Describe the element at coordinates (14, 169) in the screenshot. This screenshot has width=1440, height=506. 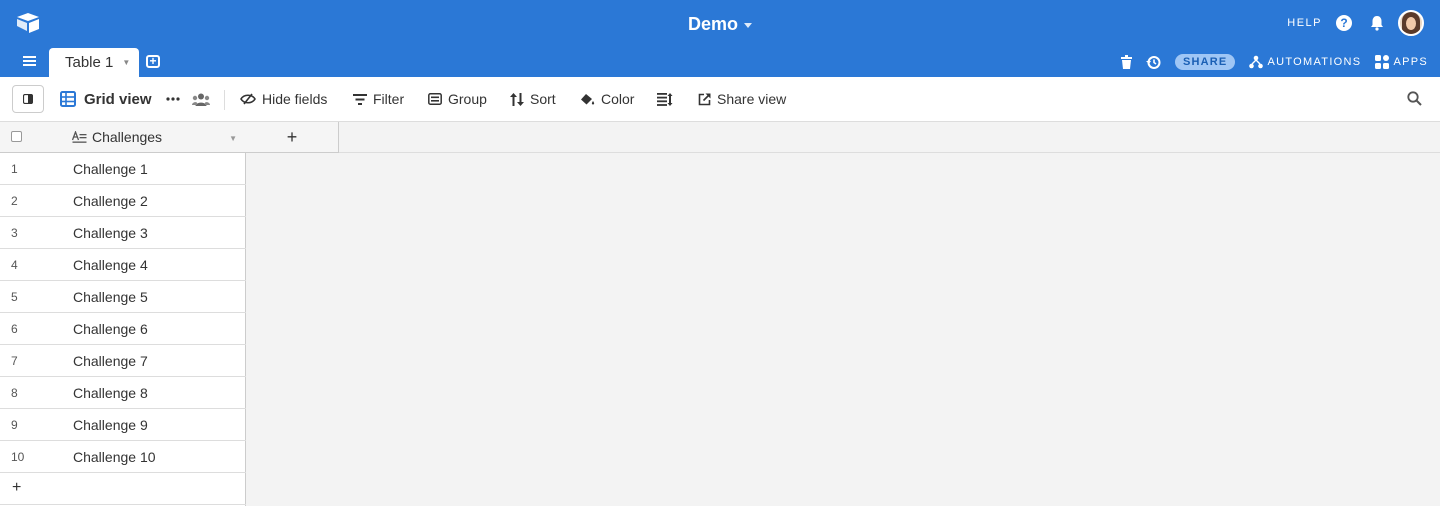
I see `row-number: 1` at that location.